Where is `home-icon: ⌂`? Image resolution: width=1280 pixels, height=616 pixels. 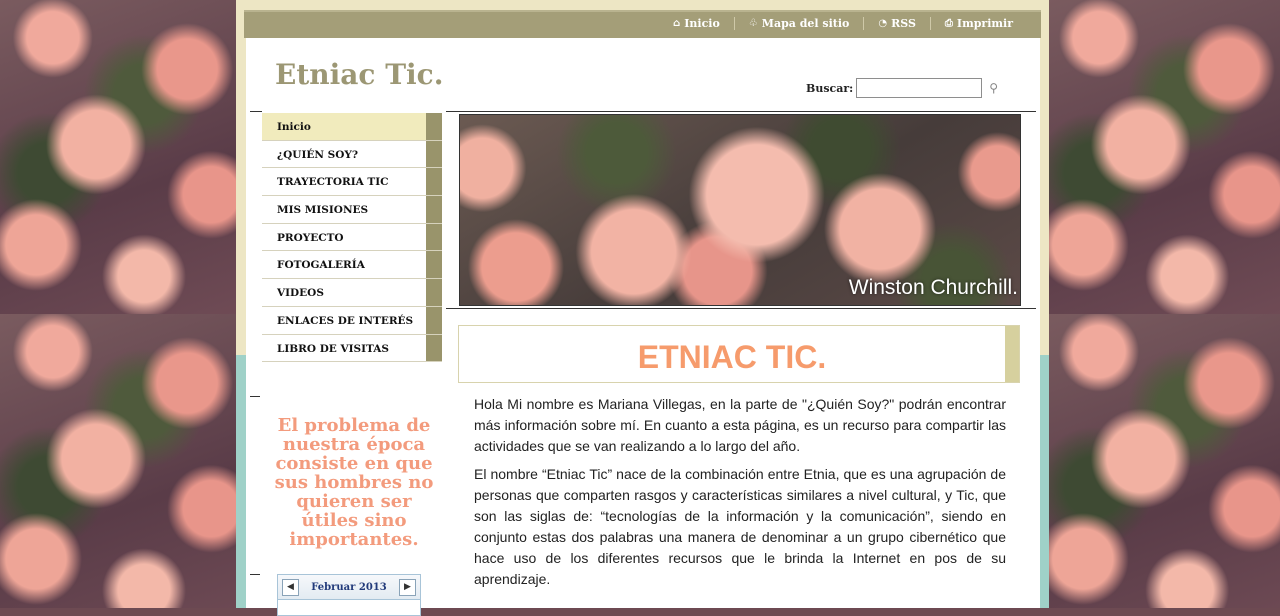
home-icon: ⌂ is located at coordinates (677, 23).